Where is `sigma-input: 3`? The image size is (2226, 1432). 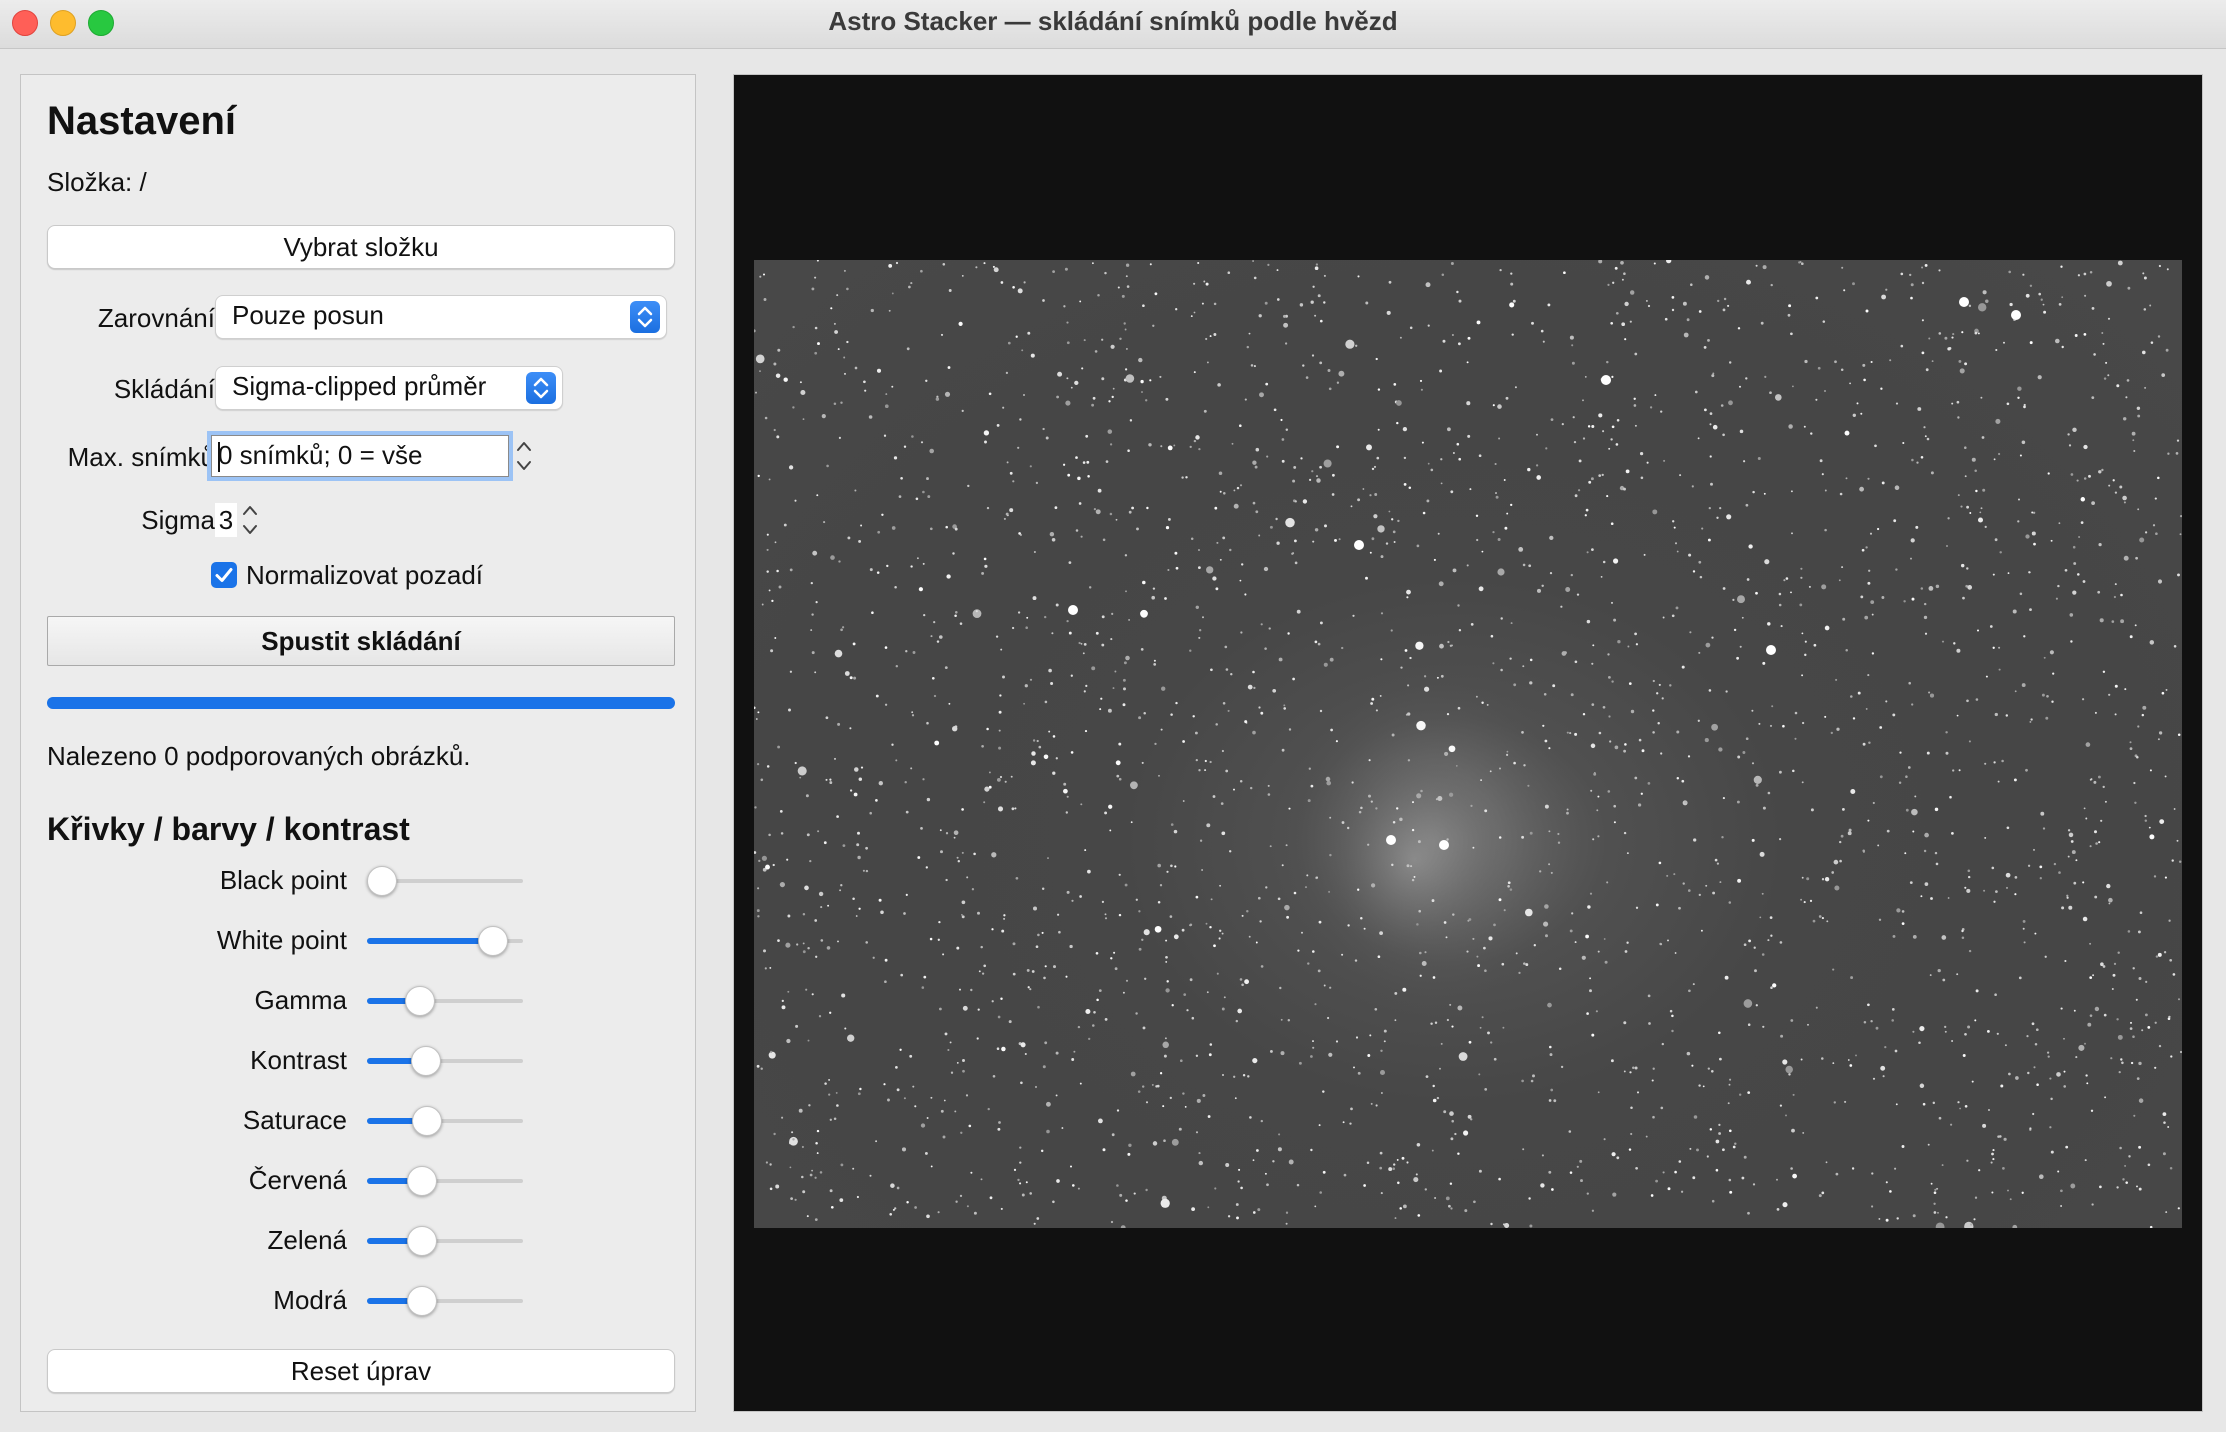
sigma-input: 3 is located at coordinates (226, 520).